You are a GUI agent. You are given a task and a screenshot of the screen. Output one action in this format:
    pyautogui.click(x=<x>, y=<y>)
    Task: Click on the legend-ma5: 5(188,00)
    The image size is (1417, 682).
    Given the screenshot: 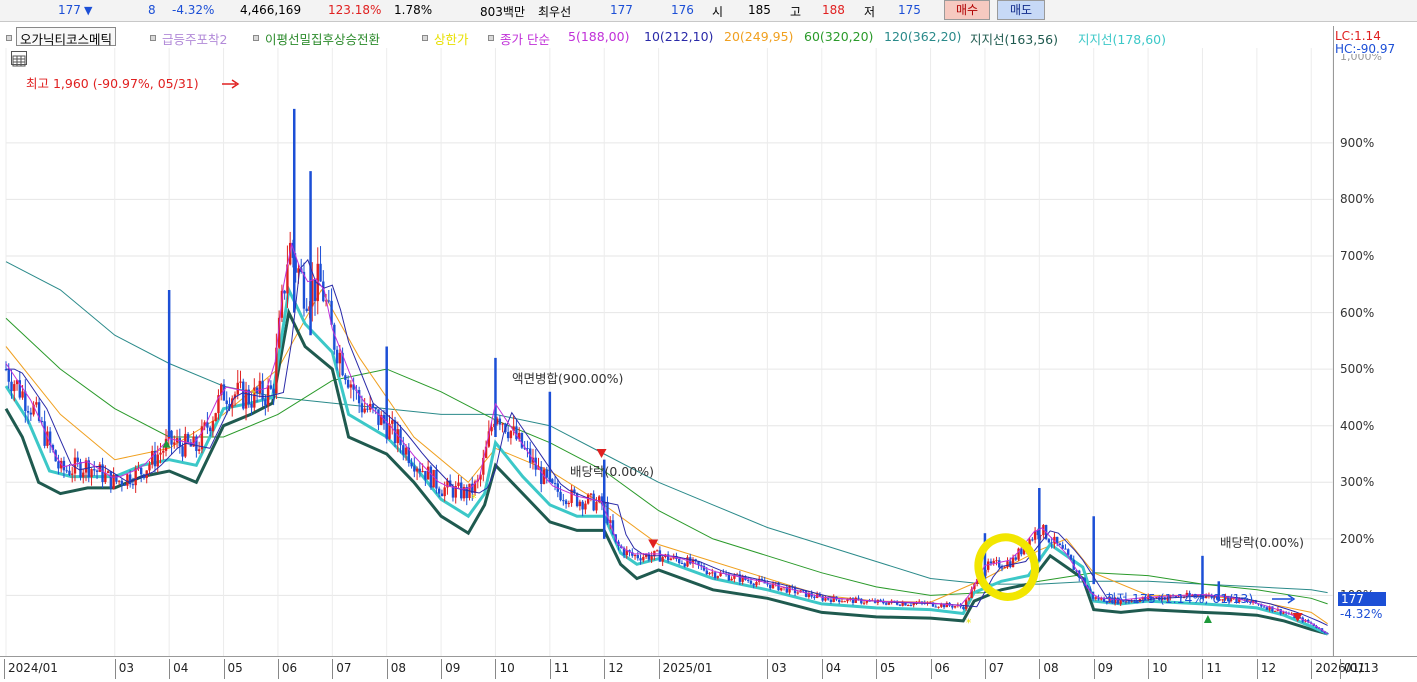 What is the action you would take?
    pyautogui.click(x=598, y=36)
    